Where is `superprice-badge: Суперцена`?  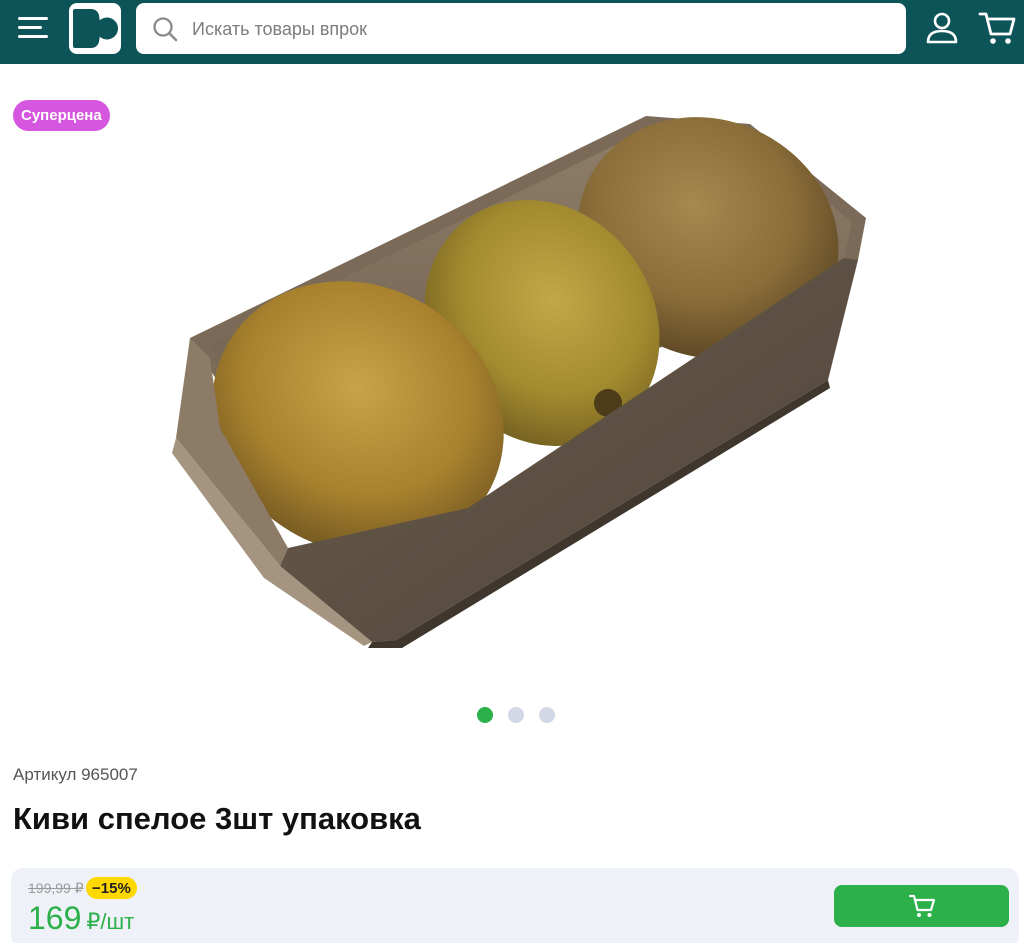
superprice-badge: Суперцена is located at coordinates (61, 115).